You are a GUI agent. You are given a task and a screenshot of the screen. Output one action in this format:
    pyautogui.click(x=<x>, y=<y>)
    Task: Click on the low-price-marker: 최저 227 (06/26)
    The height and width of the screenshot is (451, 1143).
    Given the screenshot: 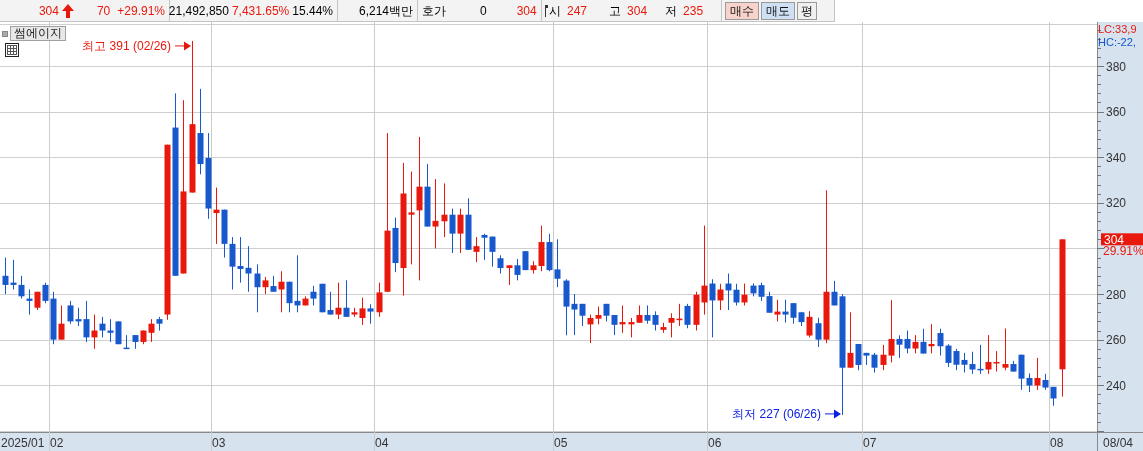 What is the action you would take?
    pyautogui.click(x=776, y=413)
    